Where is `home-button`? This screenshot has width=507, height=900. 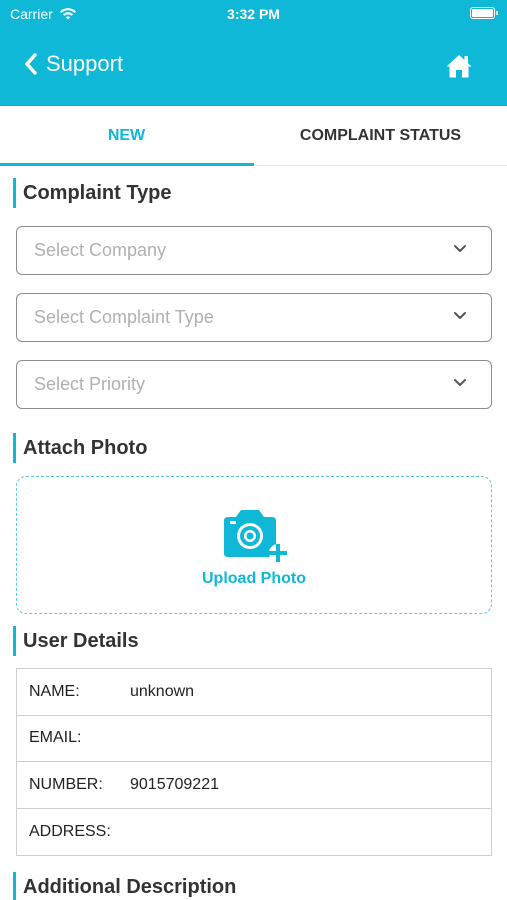 home-button is located at coordinates (459, 68).